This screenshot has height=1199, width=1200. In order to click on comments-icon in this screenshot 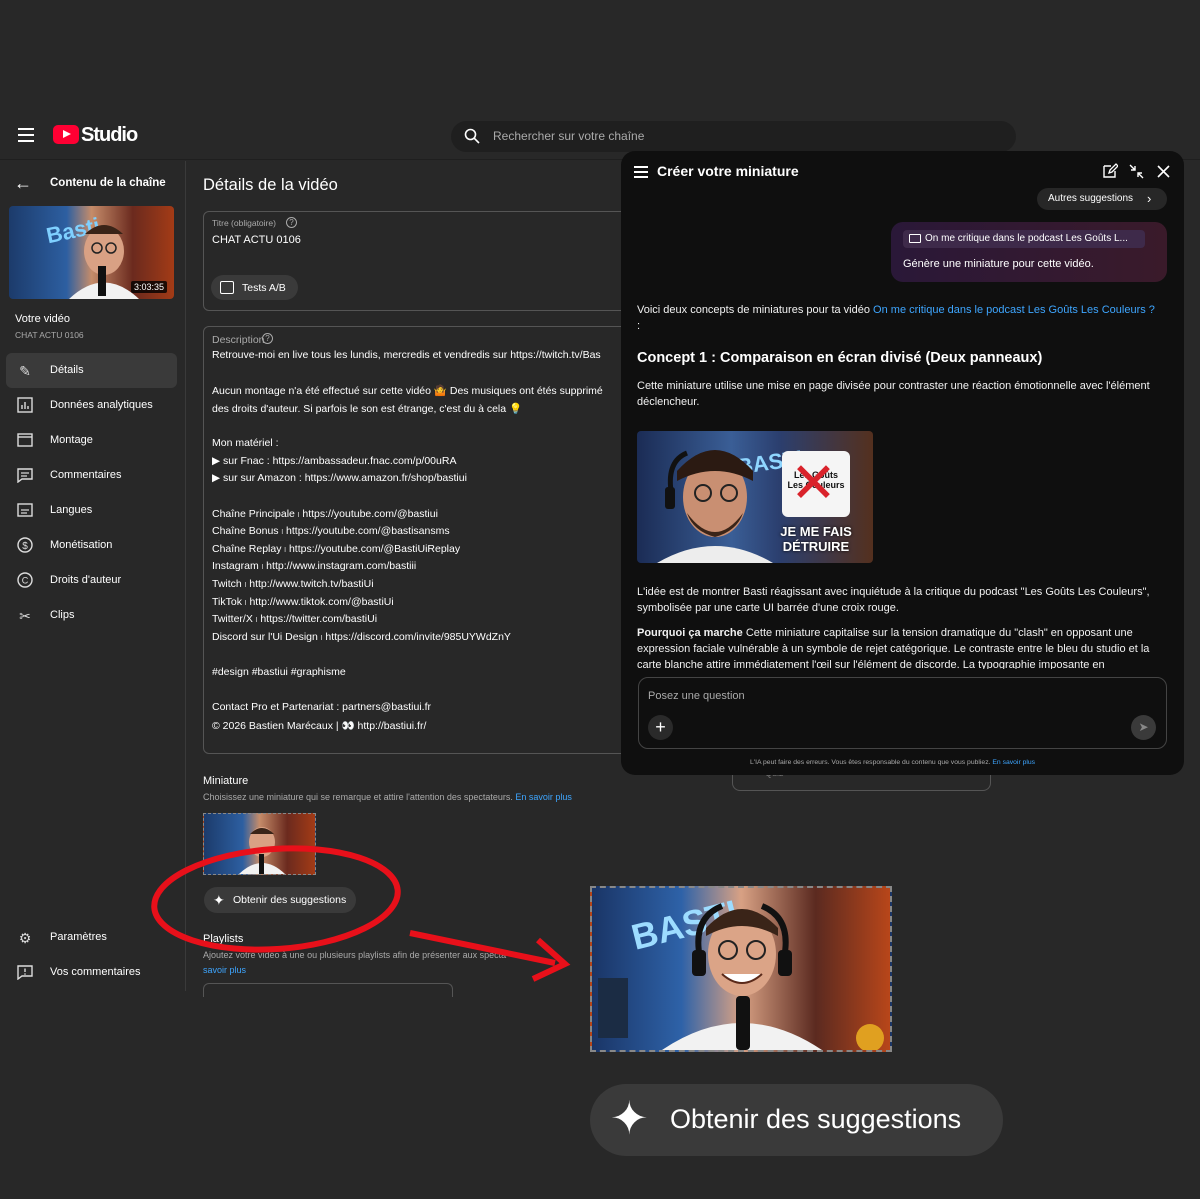, I will do `click(25, 476)`.